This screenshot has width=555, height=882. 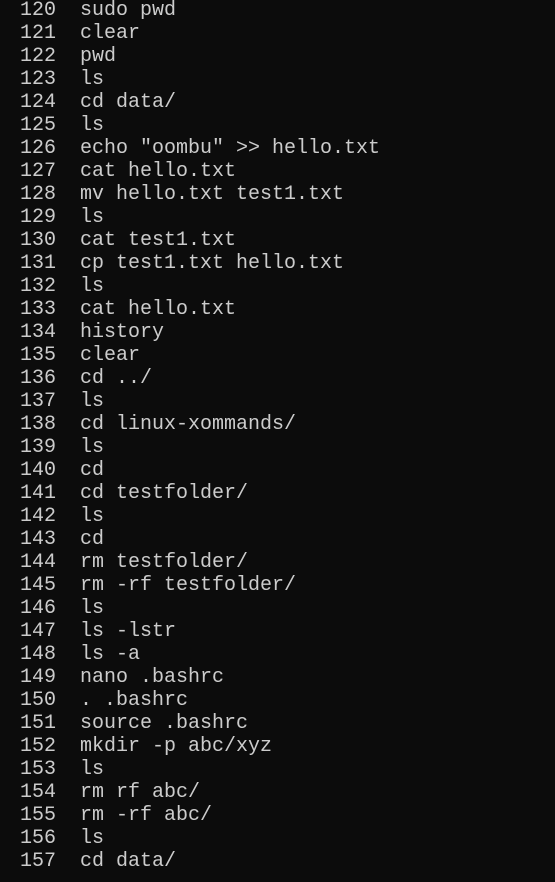 What do you see at coordinates (277, 240) in the screenshot?
I see `history-line: 130 cat test1.txt` at bounding box center [277, 240].